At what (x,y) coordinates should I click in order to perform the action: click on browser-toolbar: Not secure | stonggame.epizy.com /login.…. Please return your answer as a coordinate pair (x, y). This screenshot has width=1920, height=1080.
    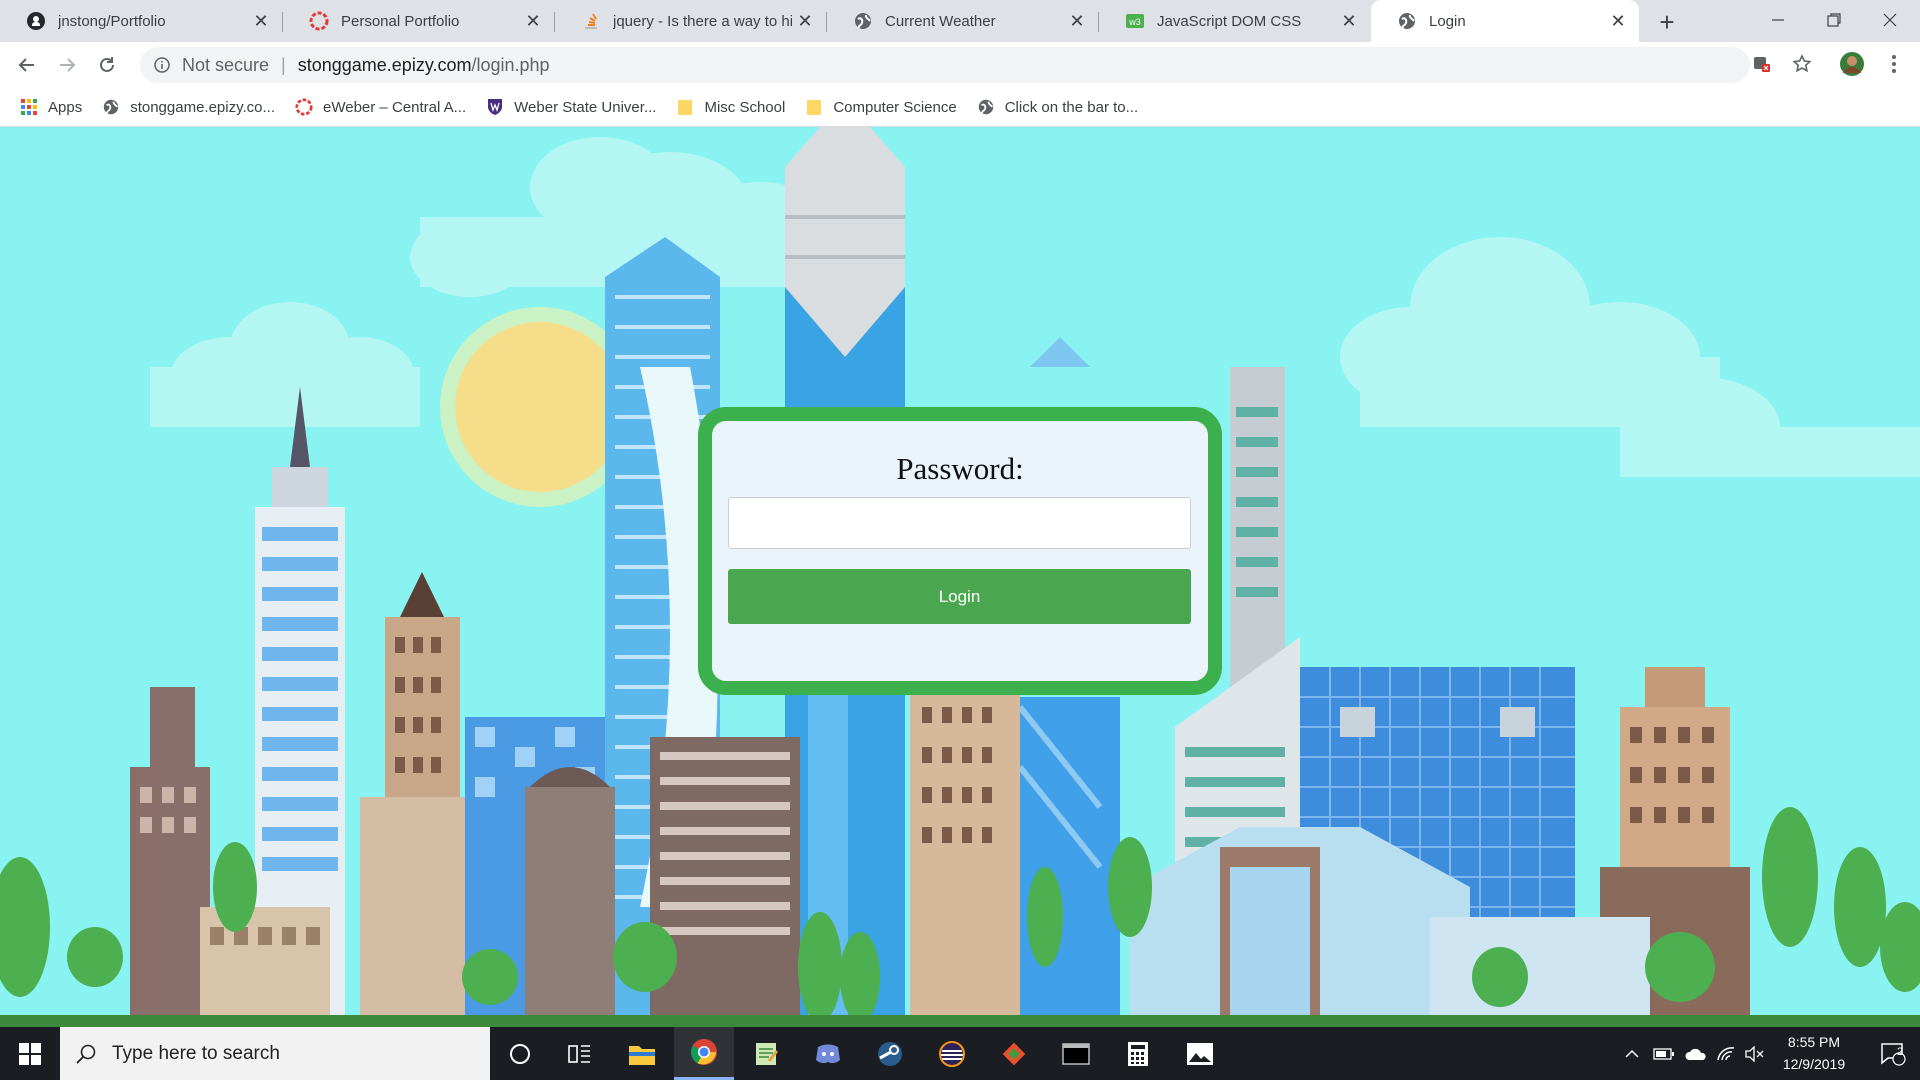
    Looking at the image, I should click on (960, 65).